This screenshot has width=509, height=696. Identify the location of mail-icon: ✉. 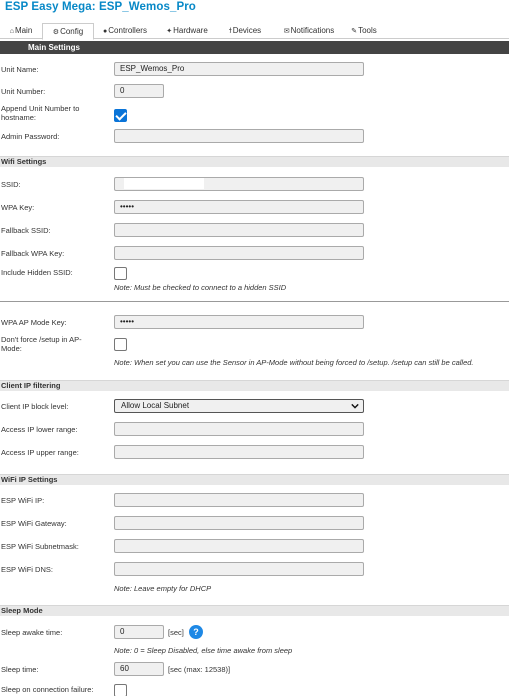
(286, 31).